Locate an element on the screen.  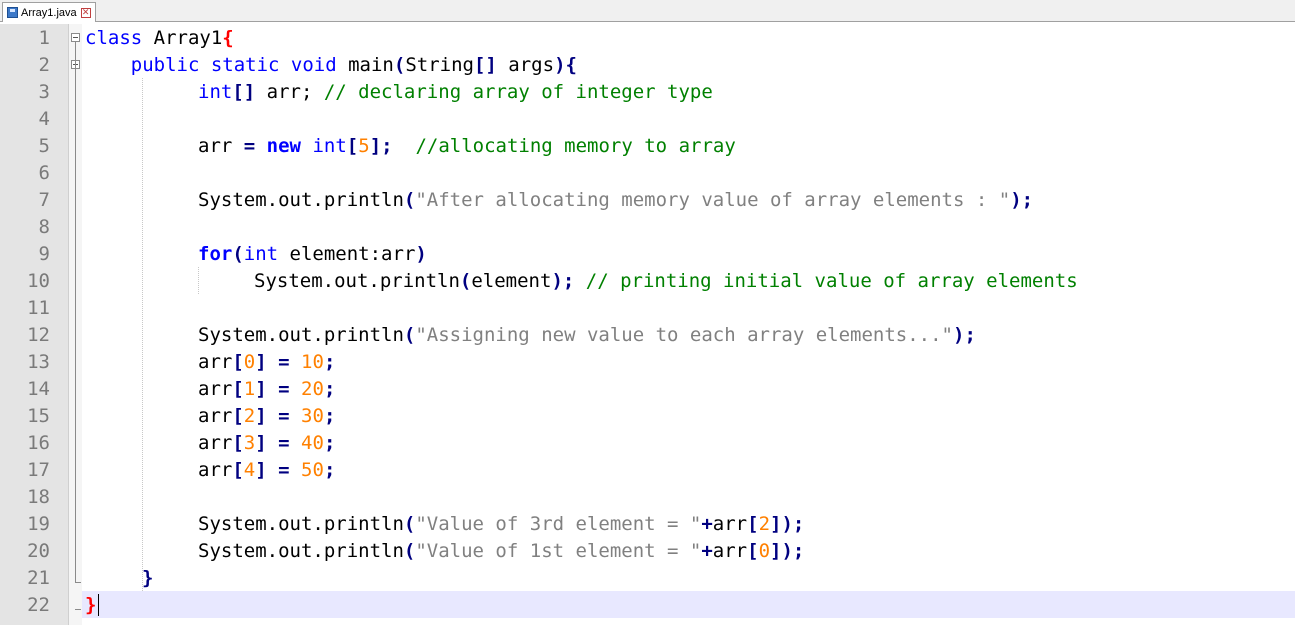
line-number: 3 is located at coordinates (44, 92).